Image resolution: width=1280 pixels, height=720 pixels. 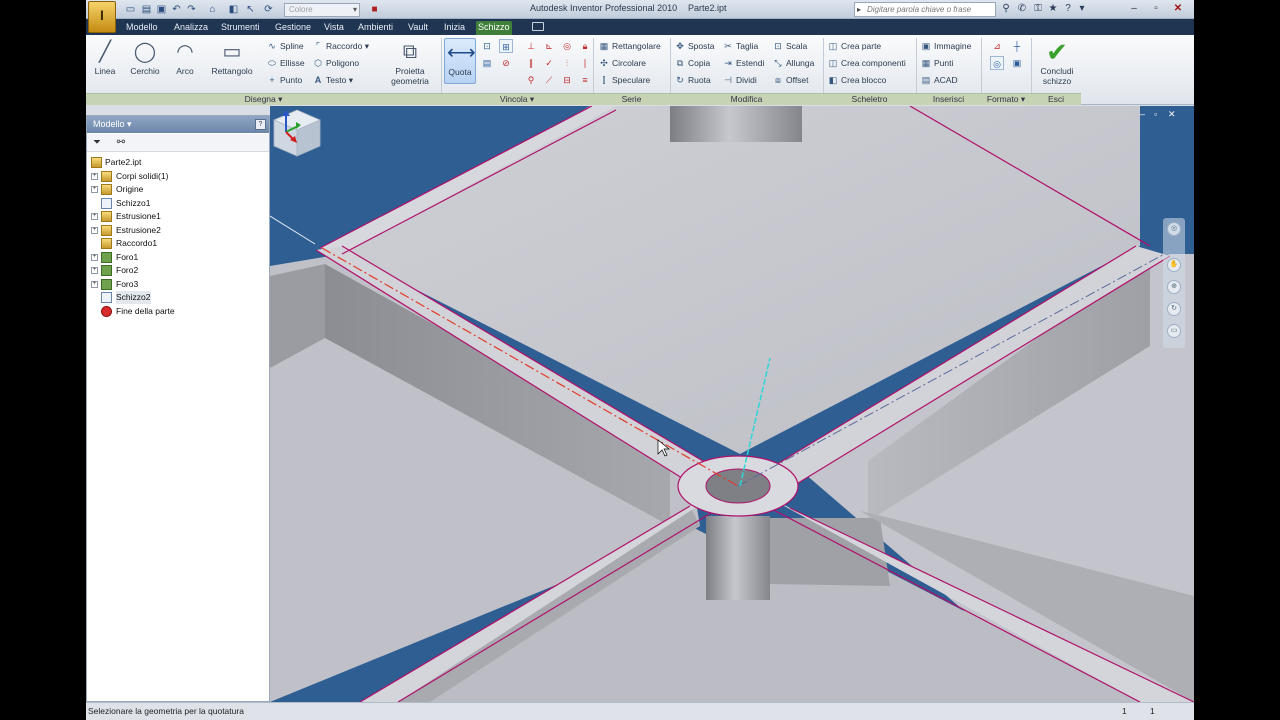 What do you see at coordinates (179, 297) in the screenshot?
I see `browser-node: Schizzo2` at bounding box center [179, 297].